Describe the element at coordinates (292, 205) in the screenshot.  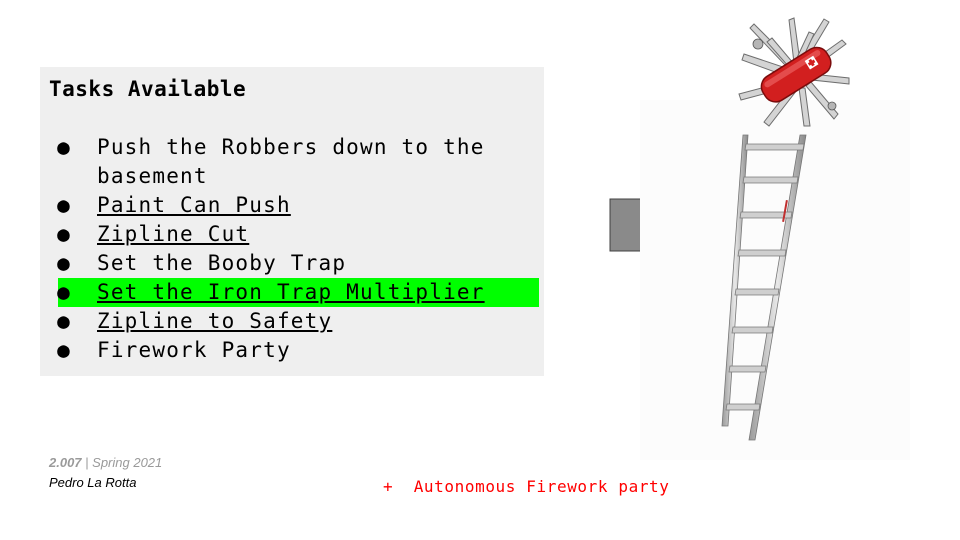
I see `task-item-link: ● Paint Can Push` at that location.